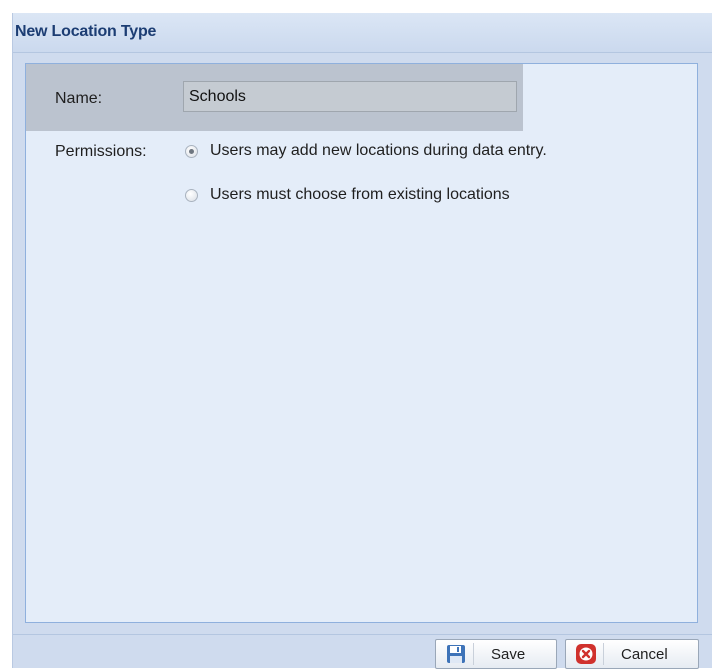 This screenshot has height=669, width=712. Describe the element at coordinates (586, 654) in the screenshot. I see `red-cancel-icon` at that location.